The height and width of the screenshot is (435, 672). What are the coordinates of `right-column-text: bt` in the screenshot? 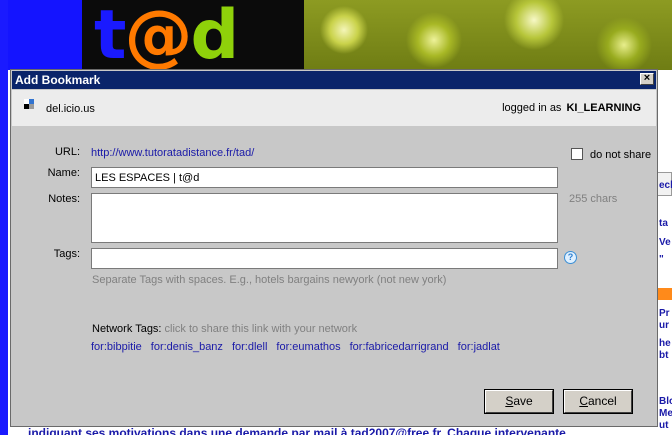 It's located at (664, 355).